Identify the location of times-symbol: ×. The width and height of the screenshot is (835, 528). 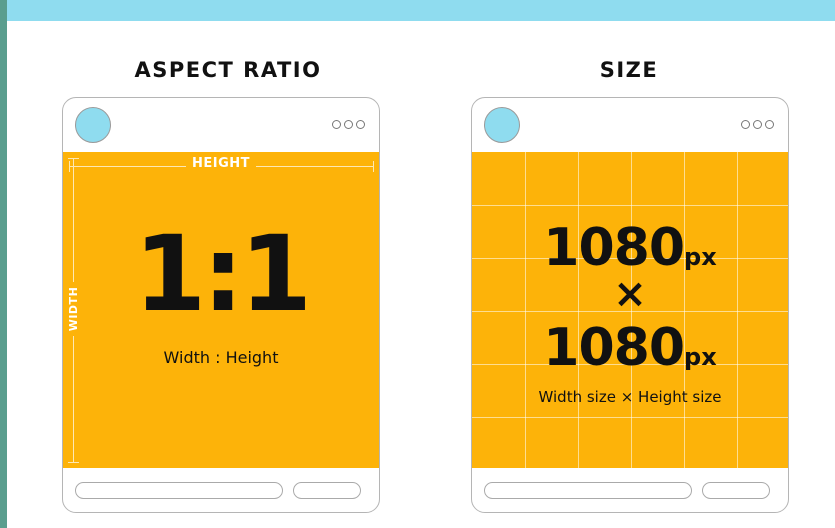
(630, 294).